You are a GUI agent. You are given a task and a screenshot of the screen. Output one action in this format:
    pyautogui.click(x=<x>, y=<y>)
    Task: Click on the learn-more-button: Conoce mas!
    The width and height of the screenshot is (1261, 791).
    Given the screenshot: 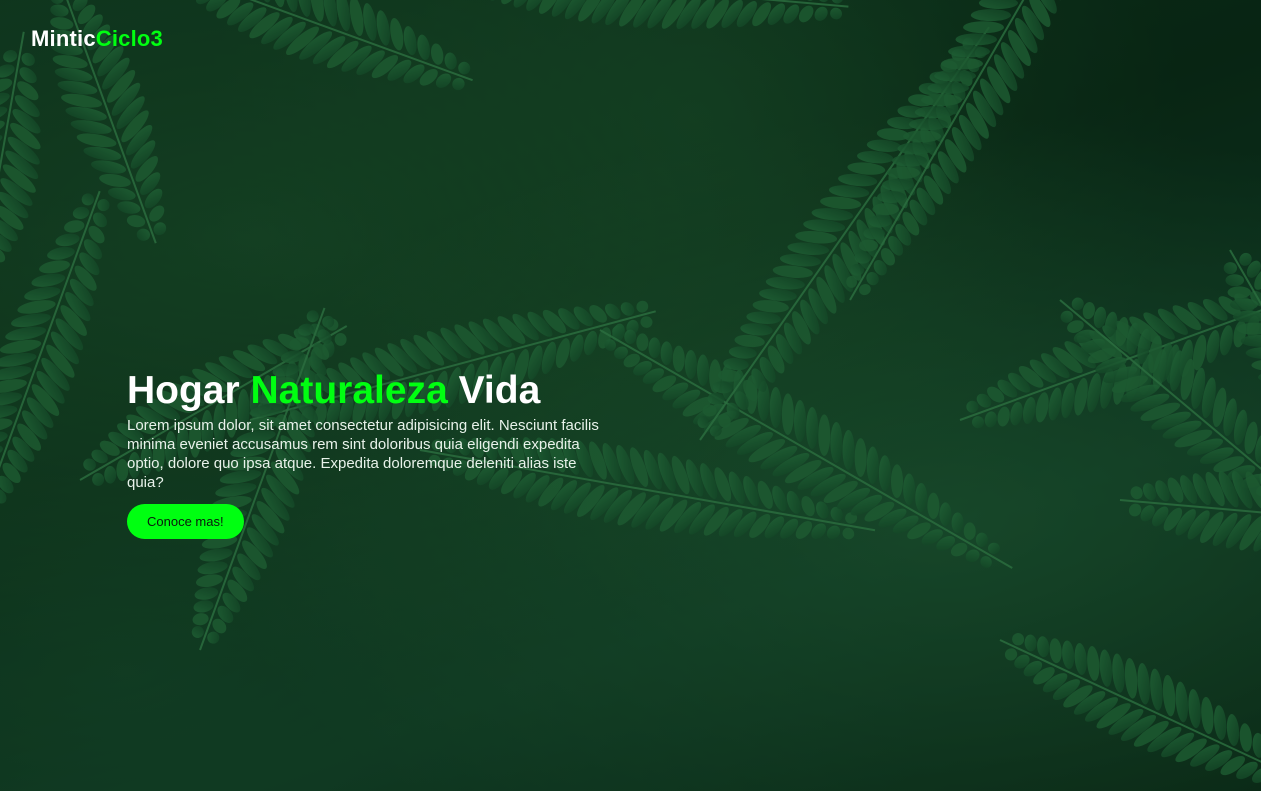 What is the action you would take?
    pyautogui.click(x=185, y=521)
    